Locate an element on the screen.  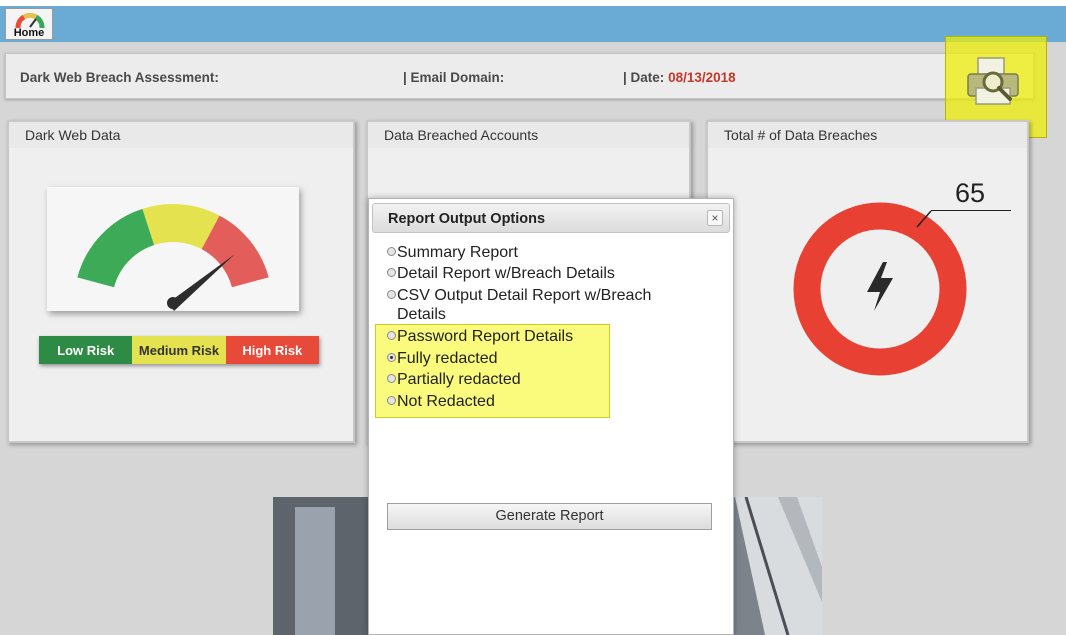
radio-button-selected is located at coordinates (391, 357).